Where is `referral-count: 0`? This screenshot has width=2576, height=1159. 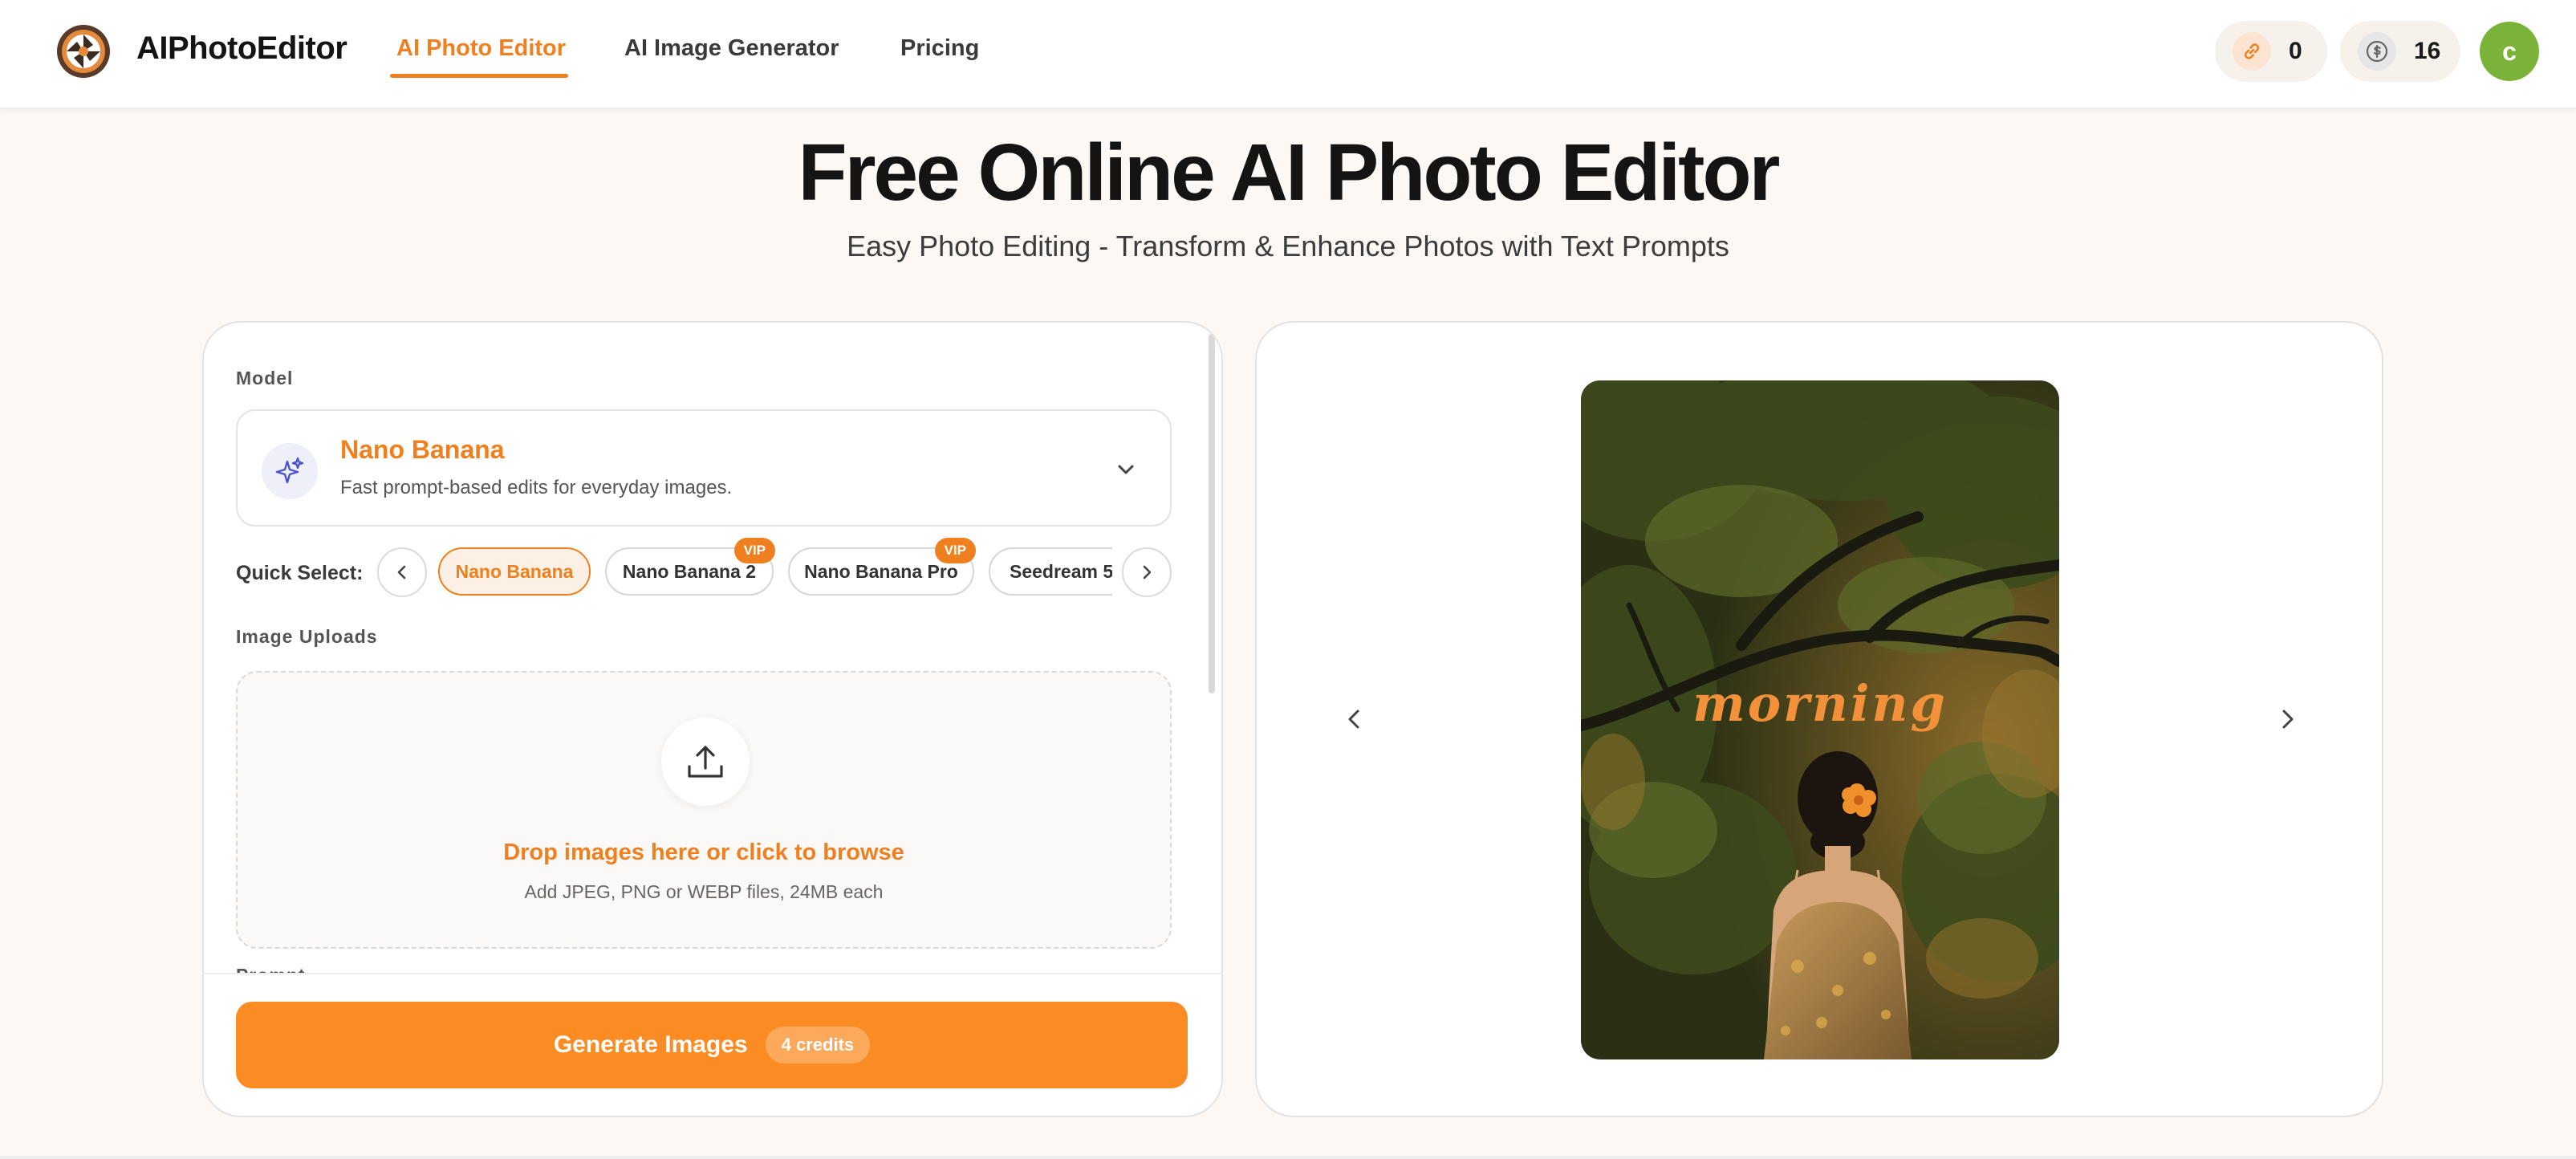 referral-count: 0 is located at coordinates (2295, 51).